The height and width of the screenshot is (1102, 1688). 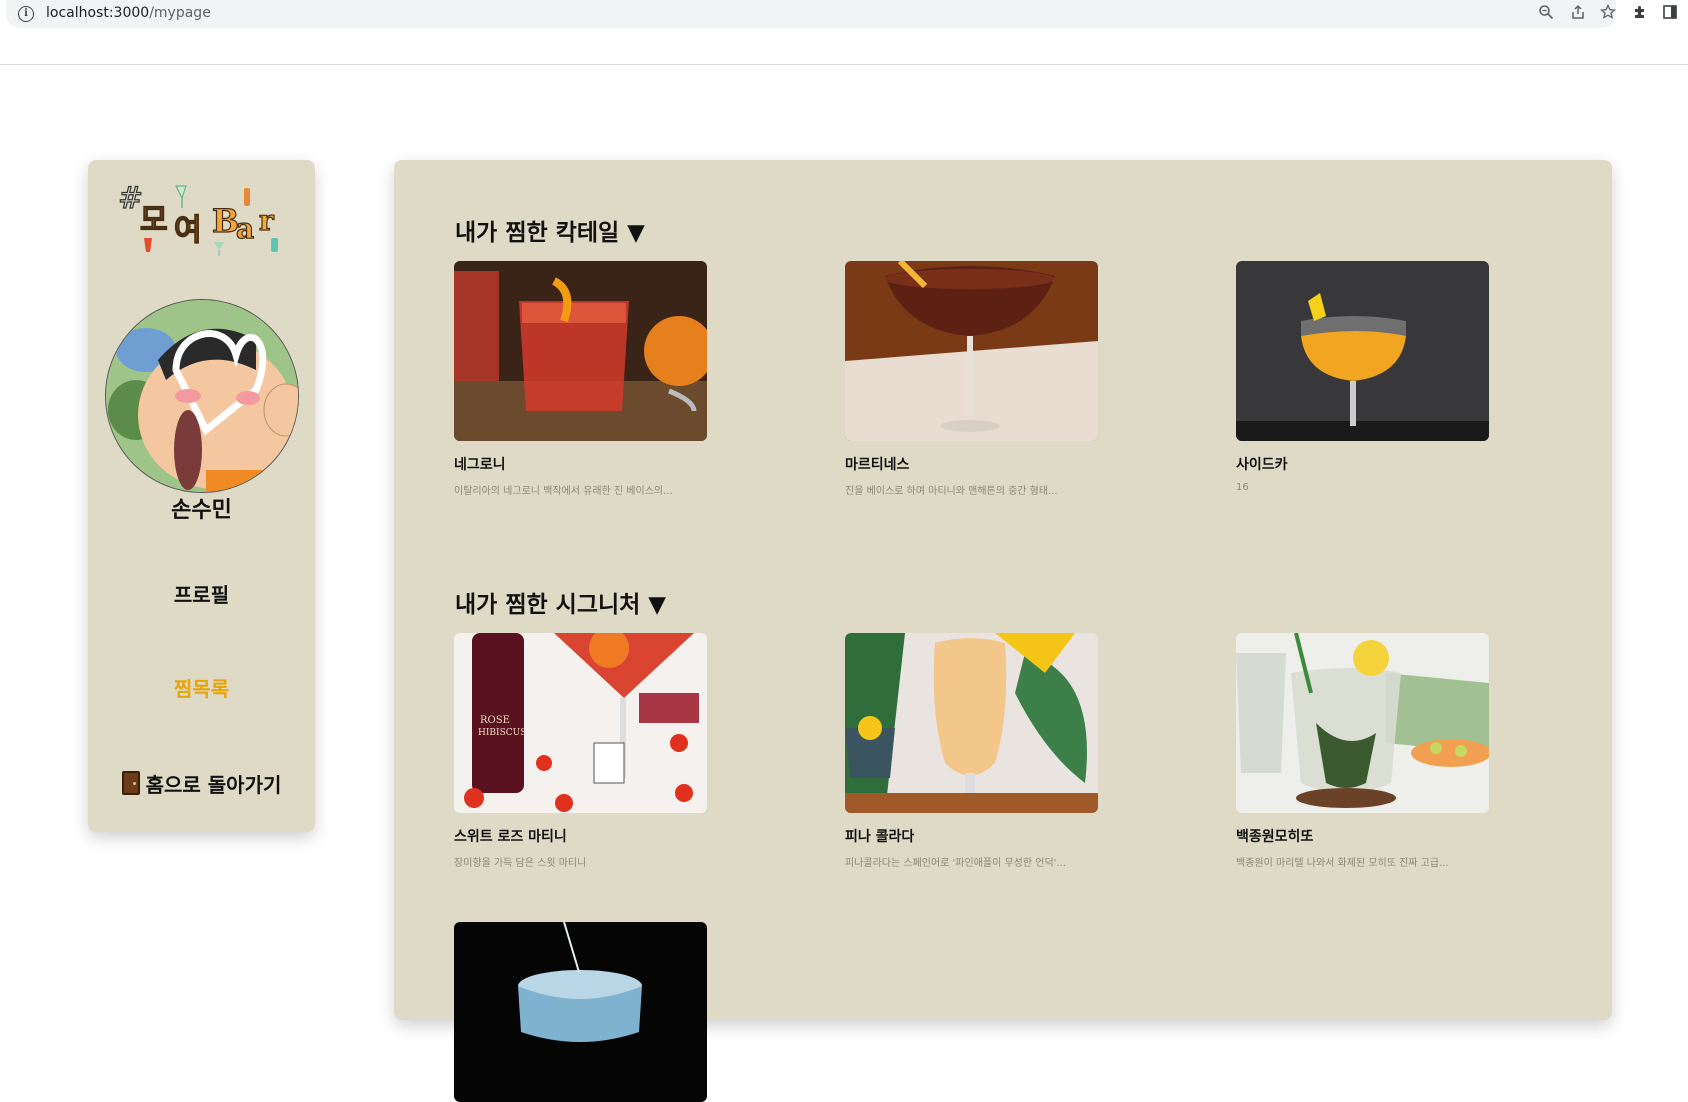 I want to click on svg-text: a, so click(x=245, y=228).